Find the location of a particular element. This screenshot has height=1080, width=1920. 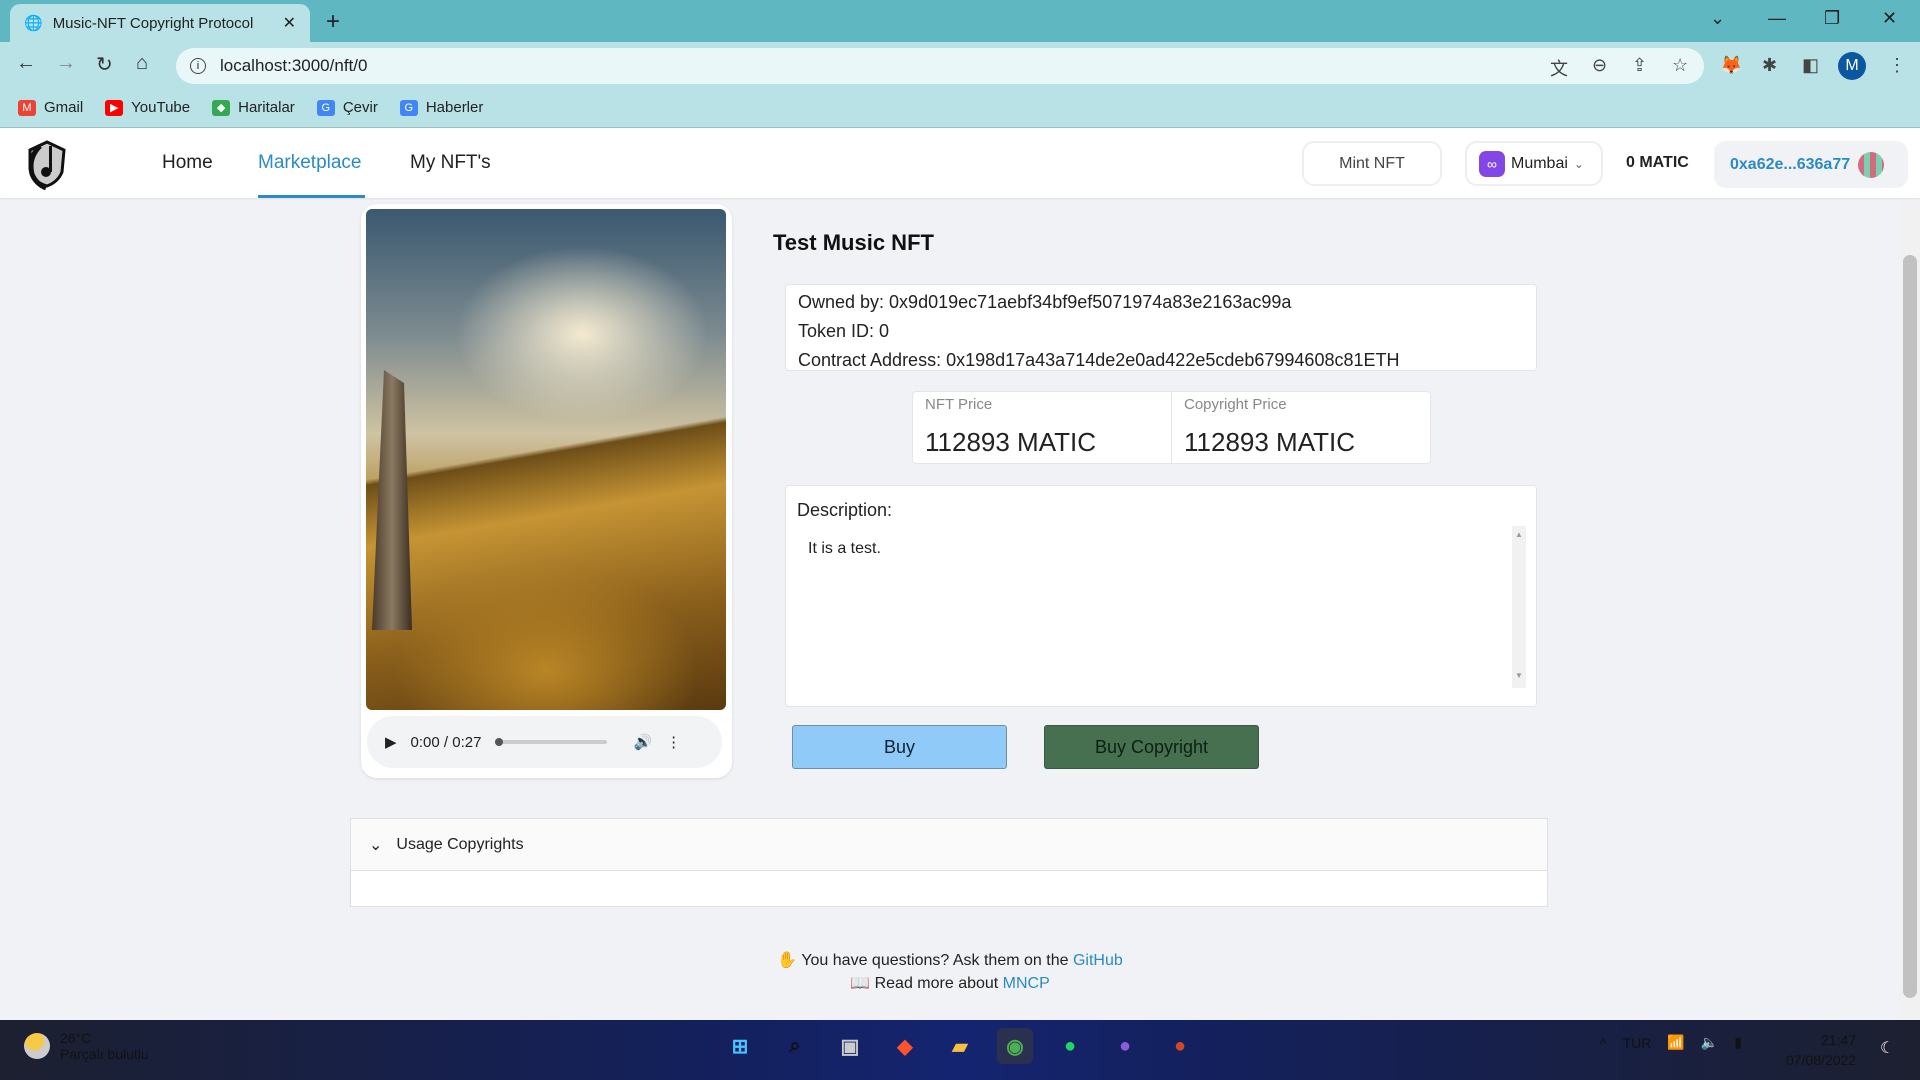

maps-icon: ◆ is located at coordinates (221, 107).